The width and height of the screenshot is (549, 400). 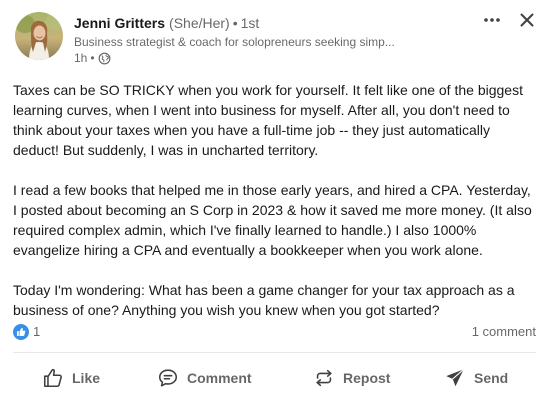 I want to click on comment-count: 1 comment, so click(x=504, y=332).